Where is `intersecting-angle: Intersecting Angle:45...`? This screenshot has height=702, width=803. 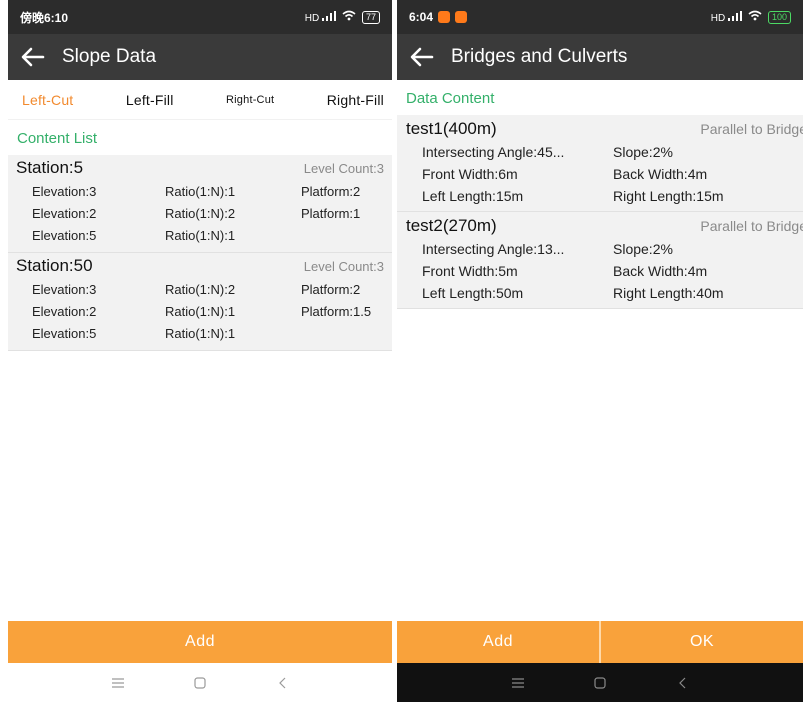 intersecting-angle: Intersecting Angle:45... is located at coordinates (493, 152).